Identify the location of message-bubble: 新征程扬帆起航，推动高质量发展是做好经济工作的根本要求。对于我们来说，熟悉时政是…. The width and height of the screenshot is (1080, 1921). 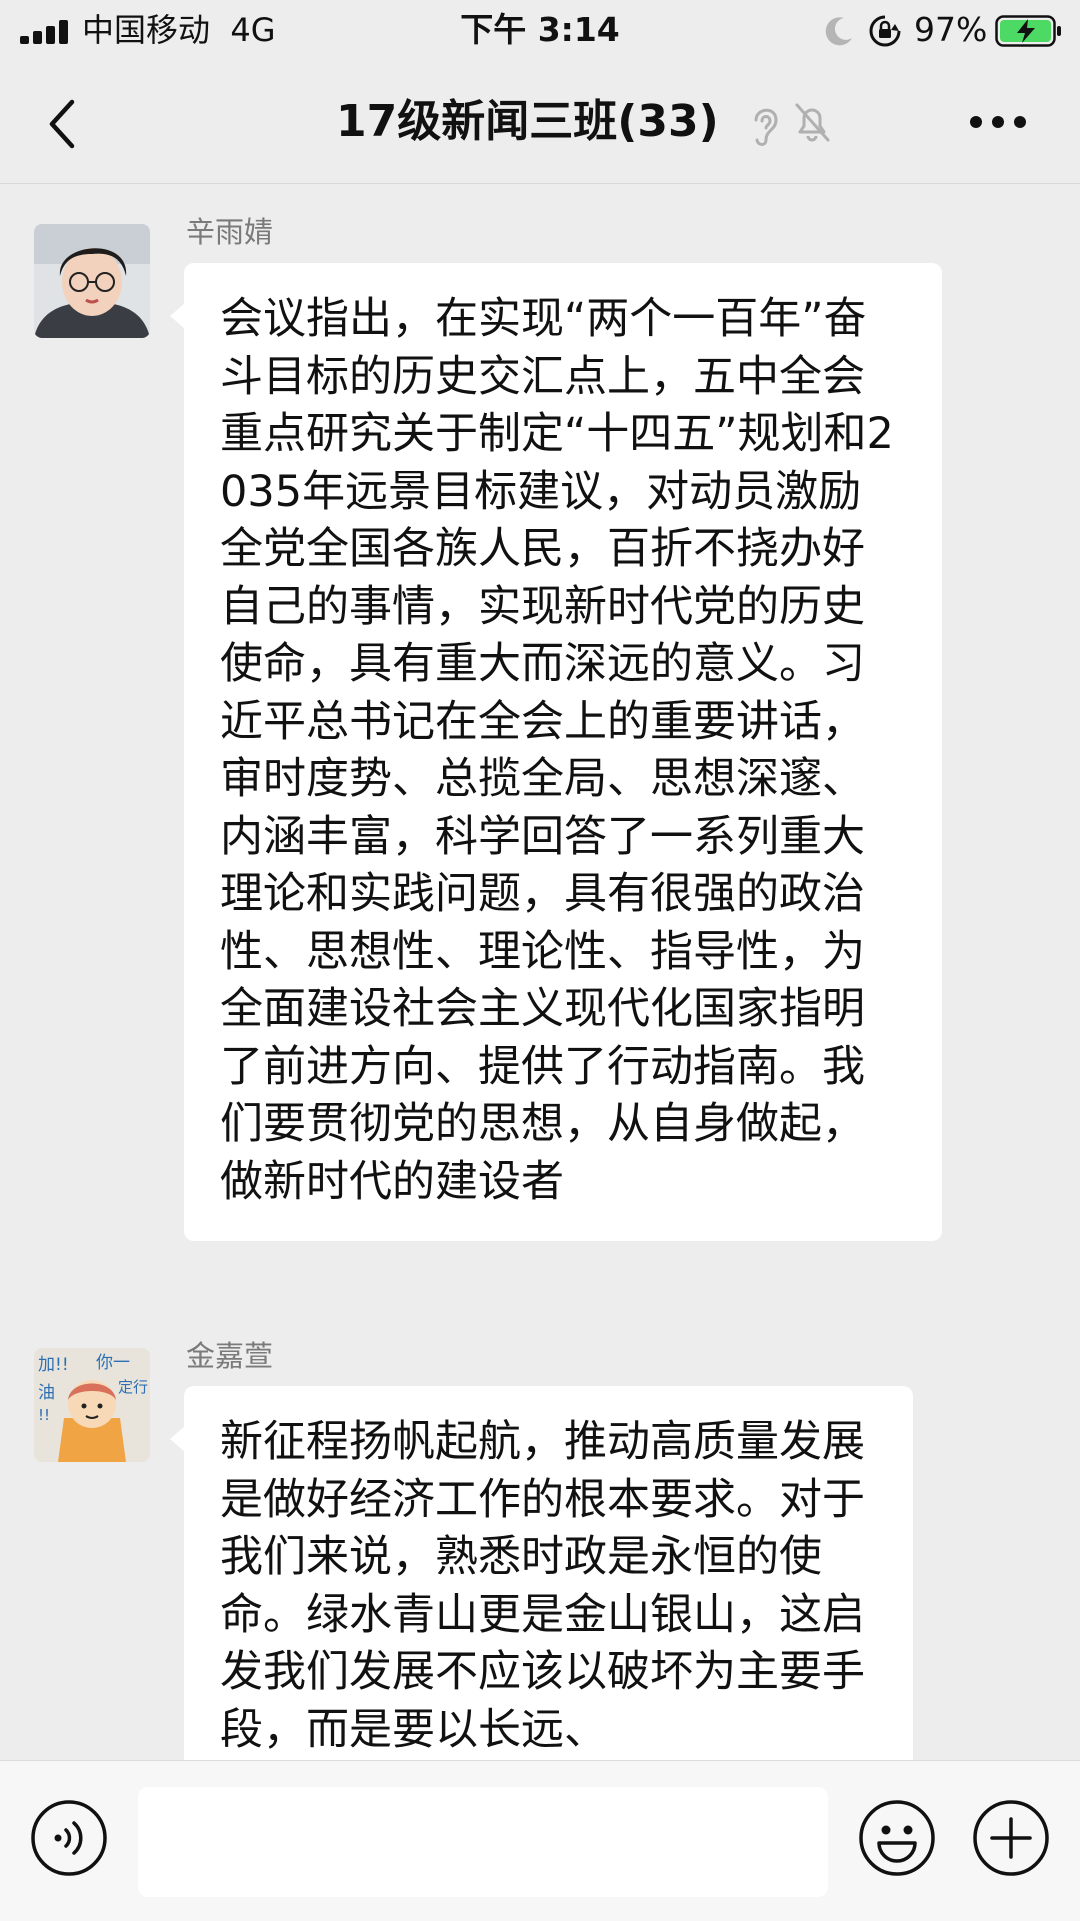
(541, 1587).